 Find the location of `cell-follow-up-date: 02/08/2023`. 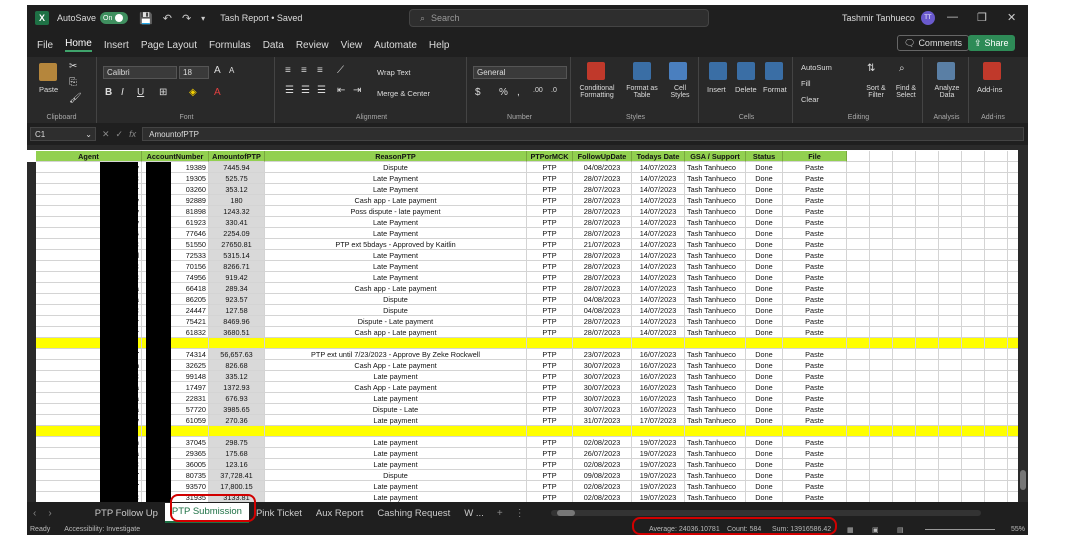

cell-follow-up-date: 02/08/2023 is located at coordinates (602, 497).